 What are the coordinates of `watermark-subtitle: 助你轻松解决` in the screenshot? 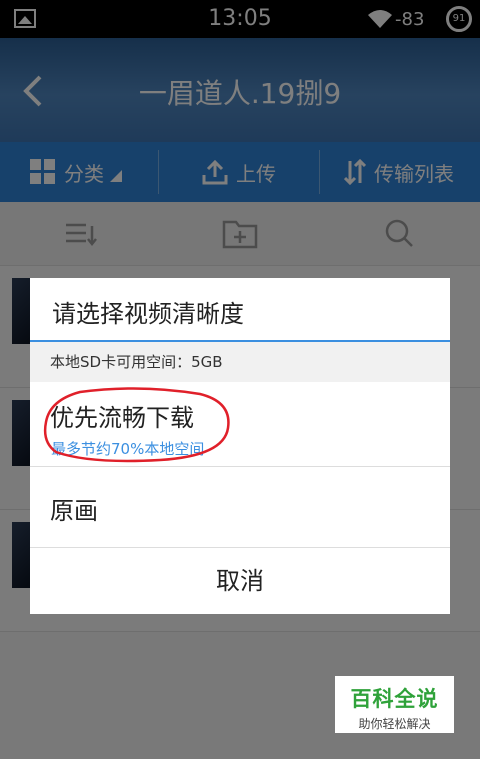 It's located at (394, 724).